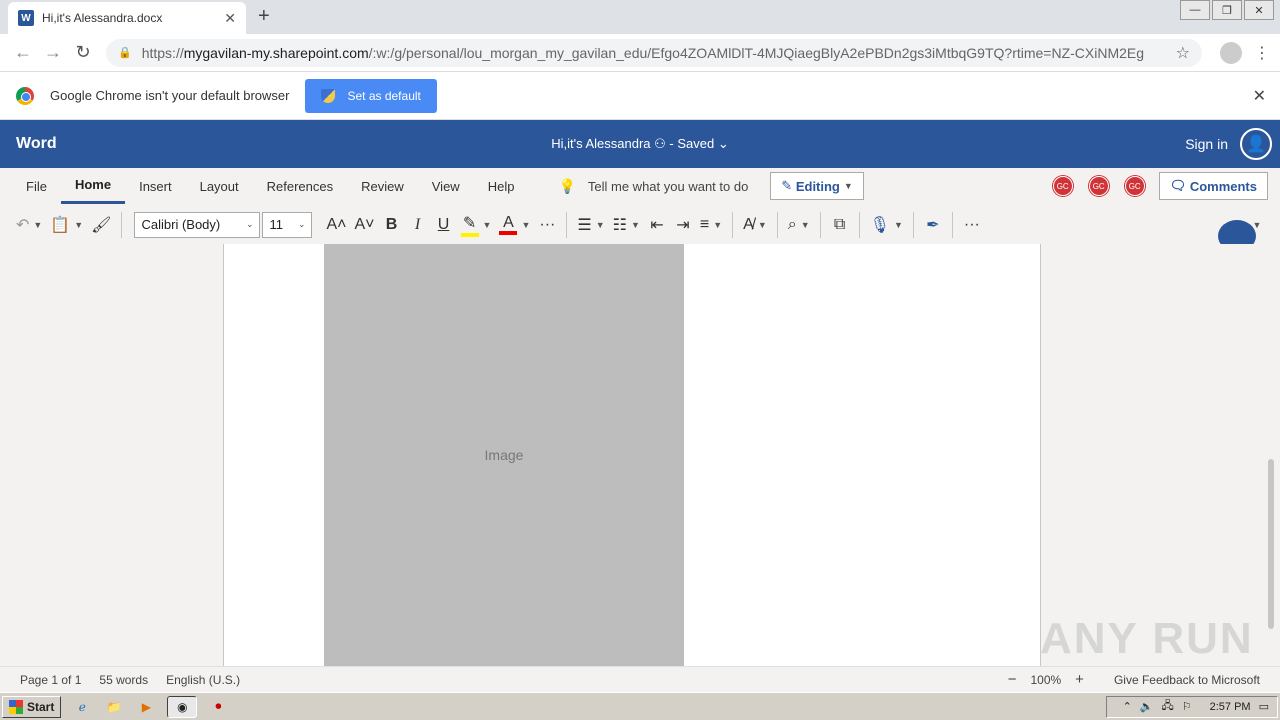  I want to click on reload-icon: ↻, so click(83, 52).